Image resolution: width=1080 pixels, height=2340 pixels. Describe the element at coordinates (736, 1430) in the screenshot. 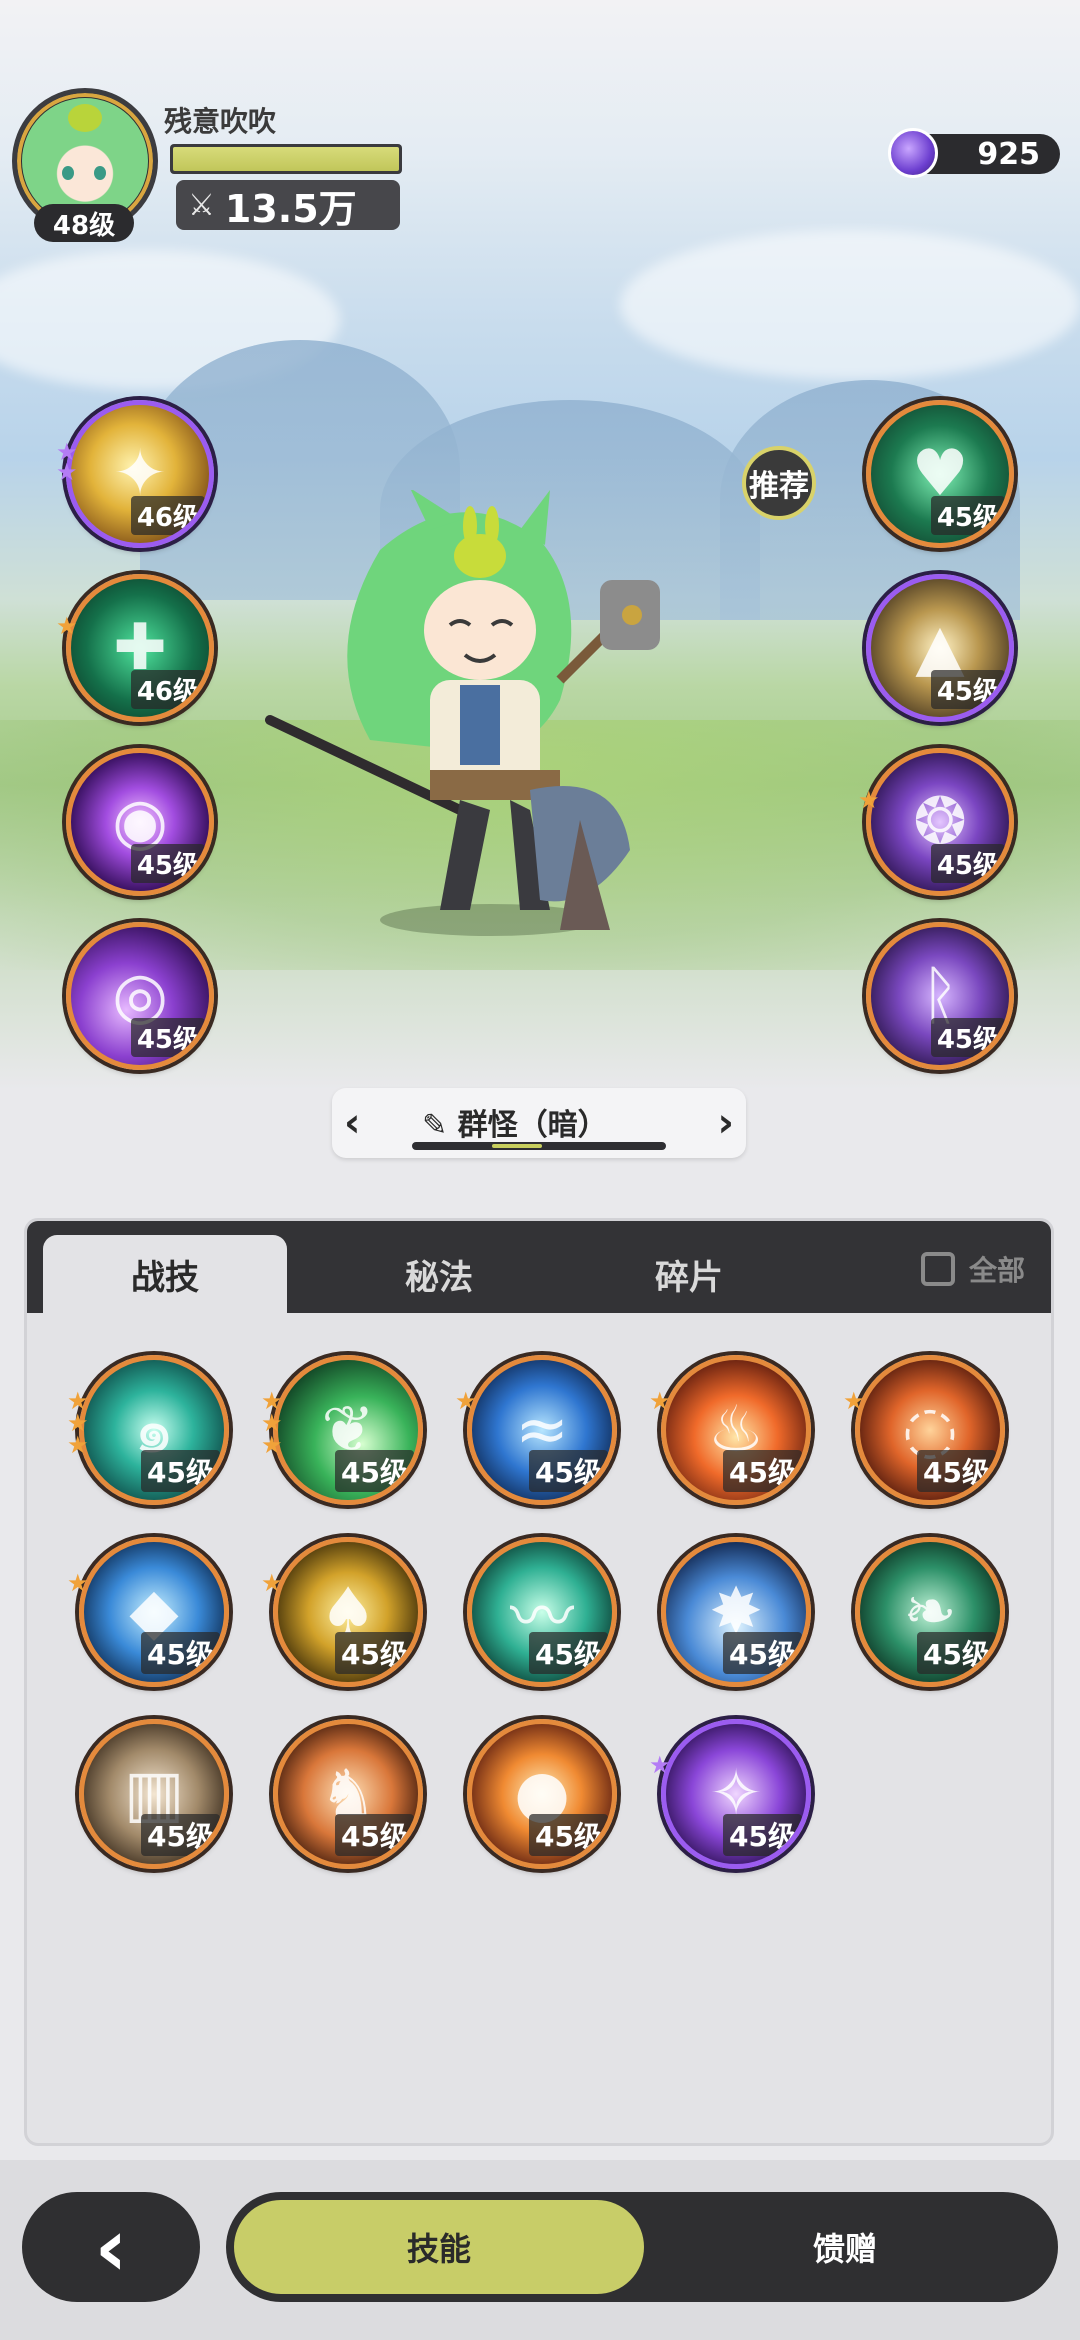

I see `skill-card: ♨ 45级` at that location.